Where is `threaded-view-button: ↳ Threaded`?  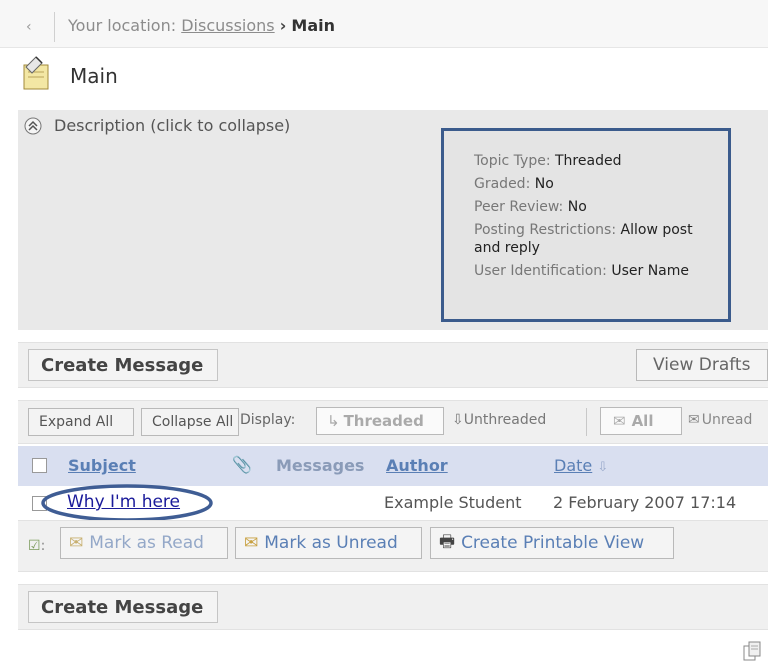
threaded-view-button: ↳ Threaded is located at coordinates (380, 421).